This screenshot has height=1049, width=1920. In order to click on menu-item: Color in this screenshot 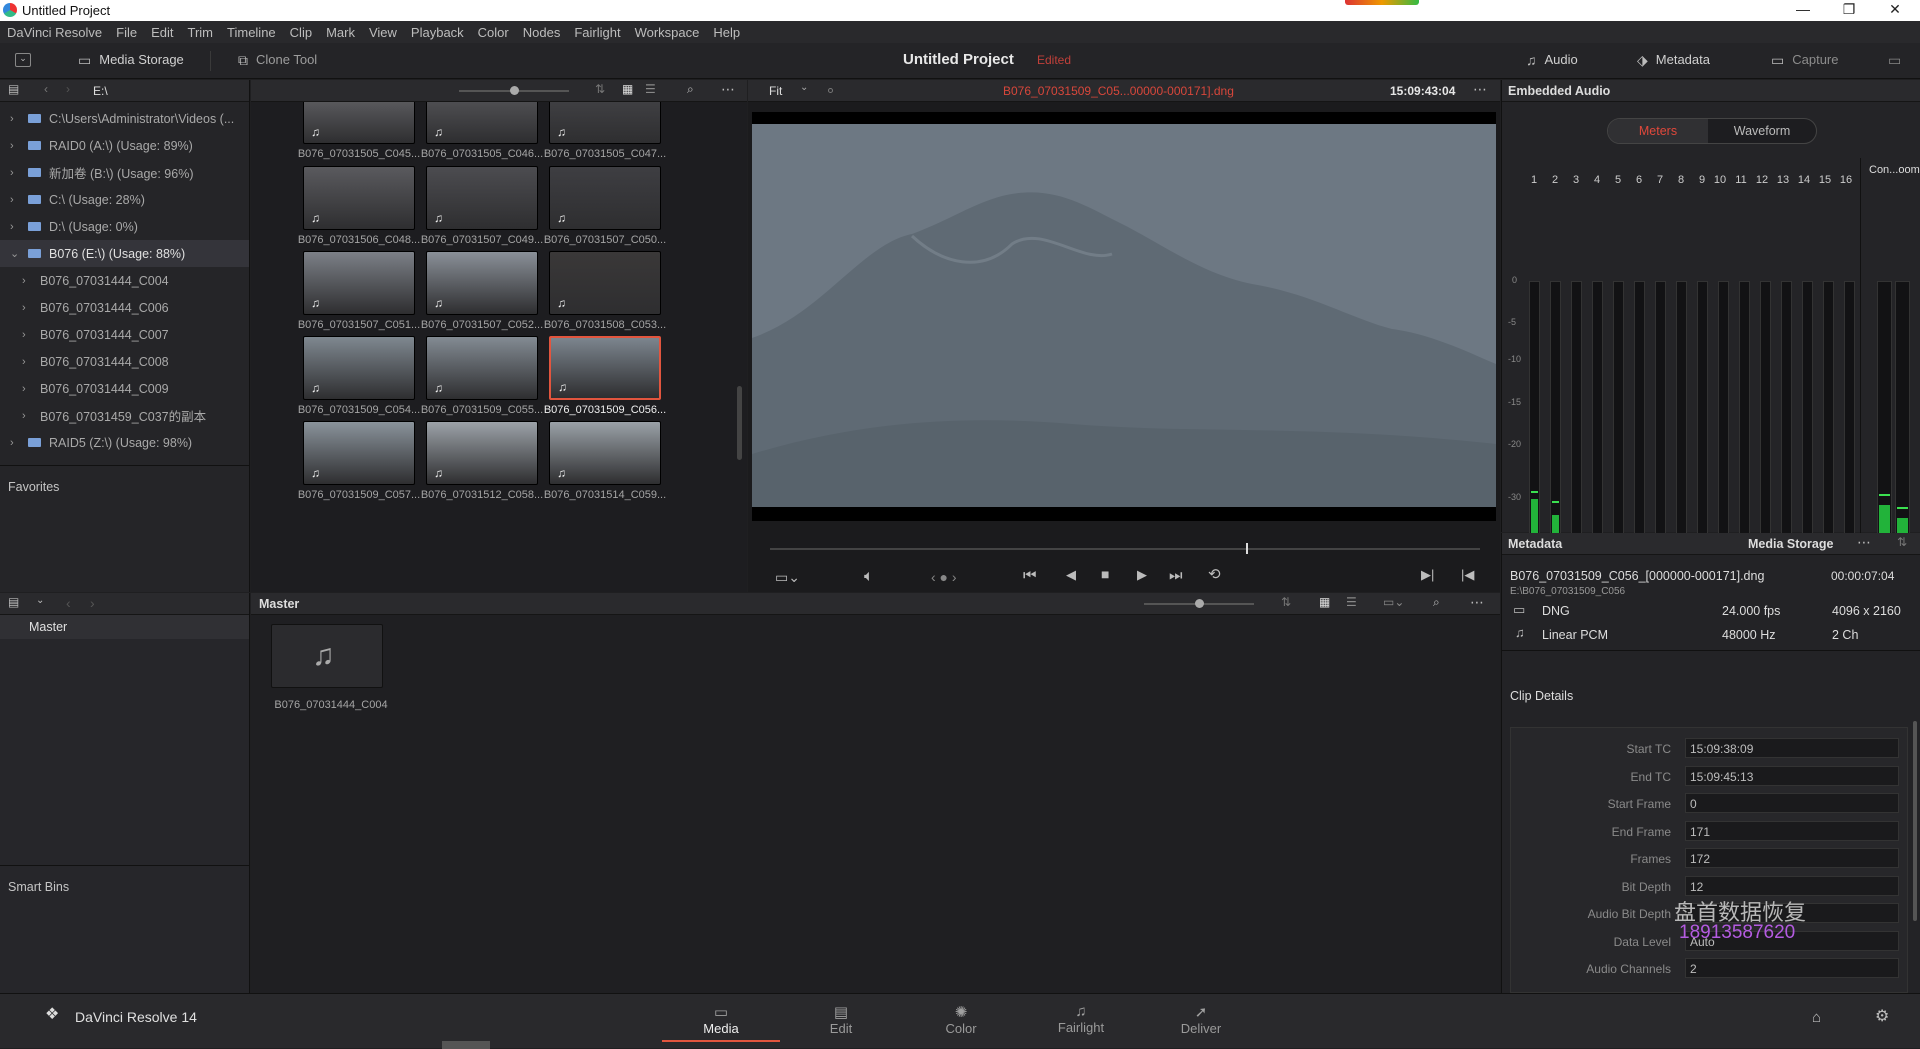, I will do `click(493, 32)`.